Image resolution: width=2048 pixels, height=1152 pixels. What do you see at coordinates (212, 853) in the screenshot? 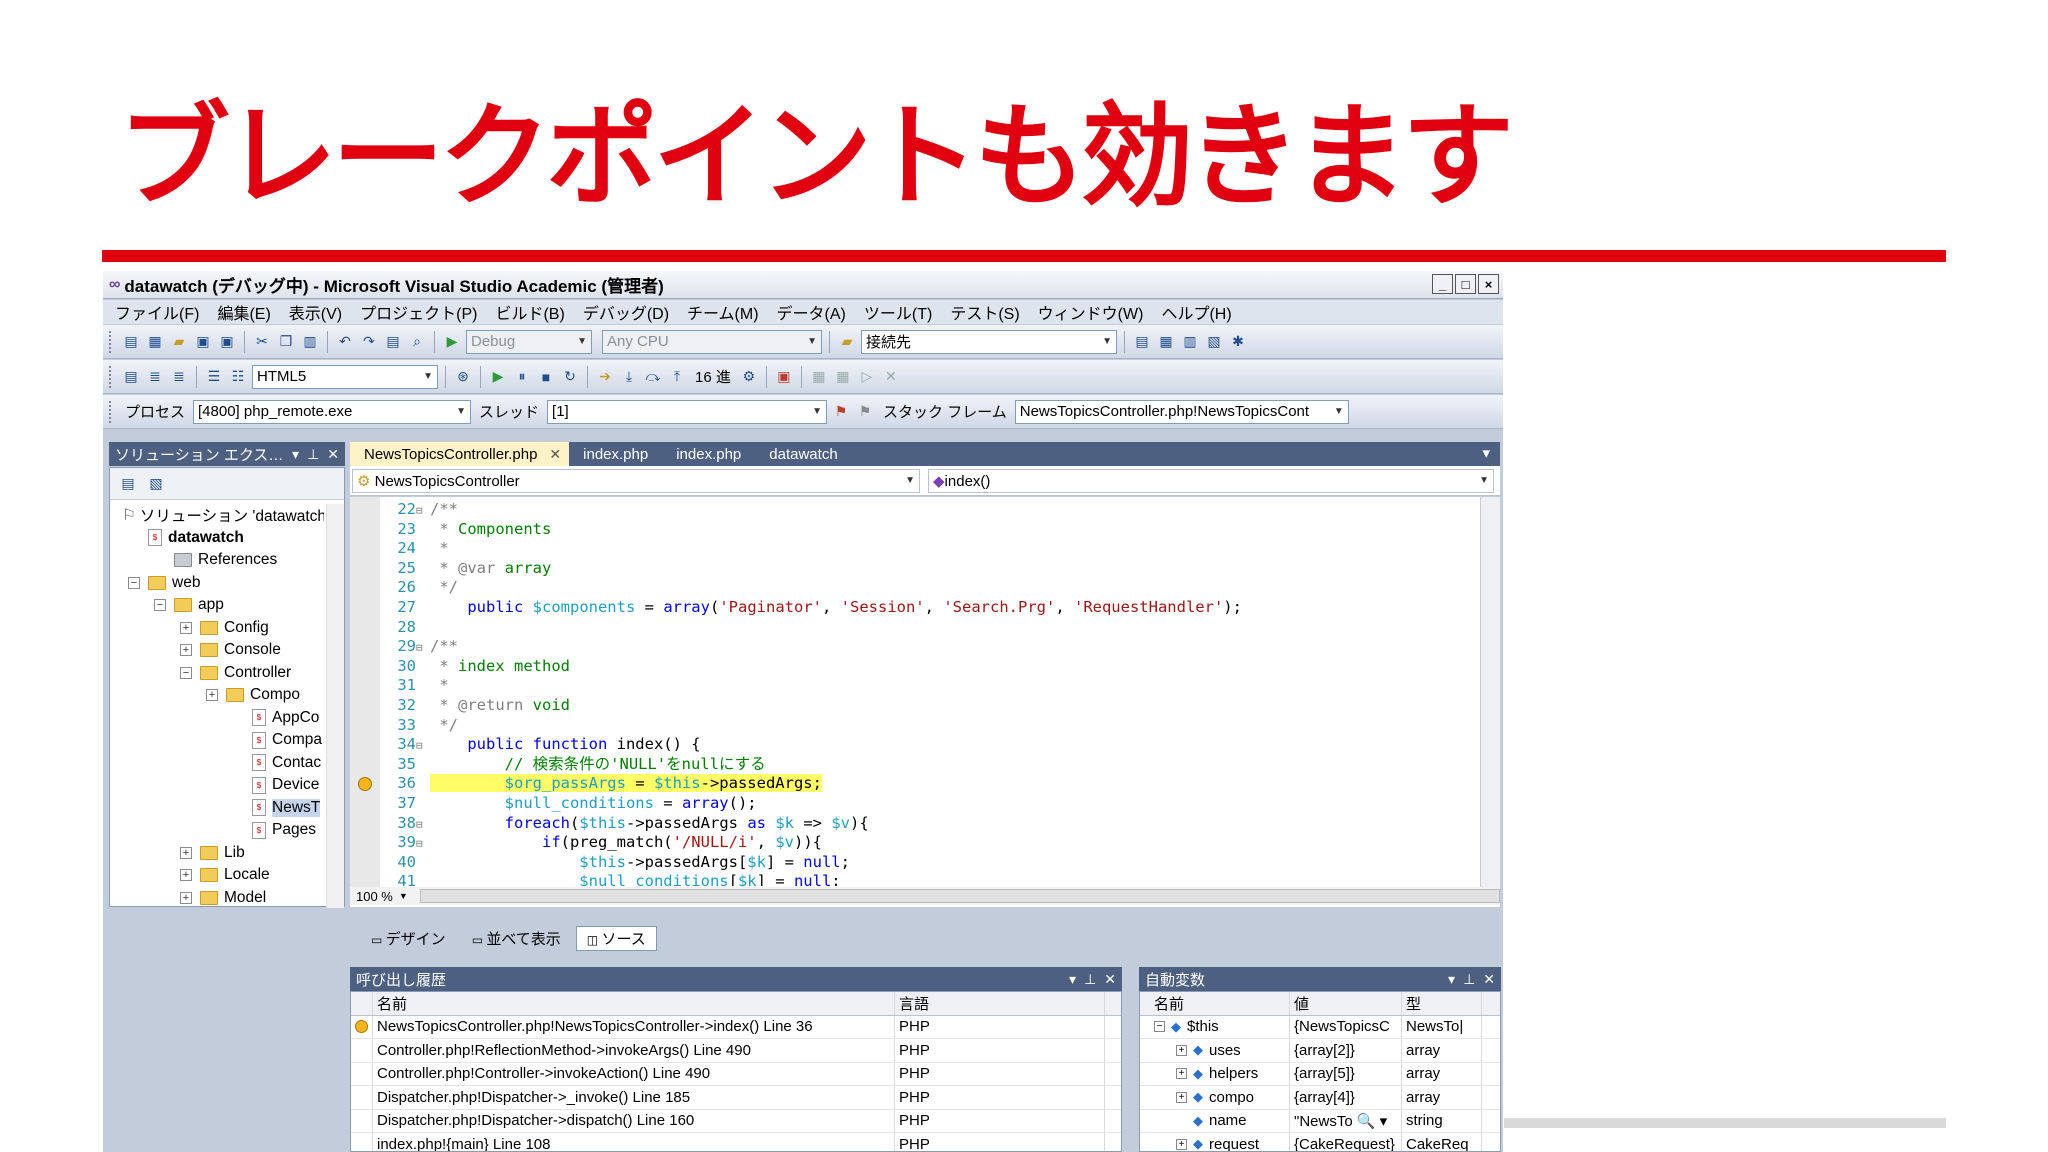
I see `tree-node: + Lib` at bounding box center [212, 853].